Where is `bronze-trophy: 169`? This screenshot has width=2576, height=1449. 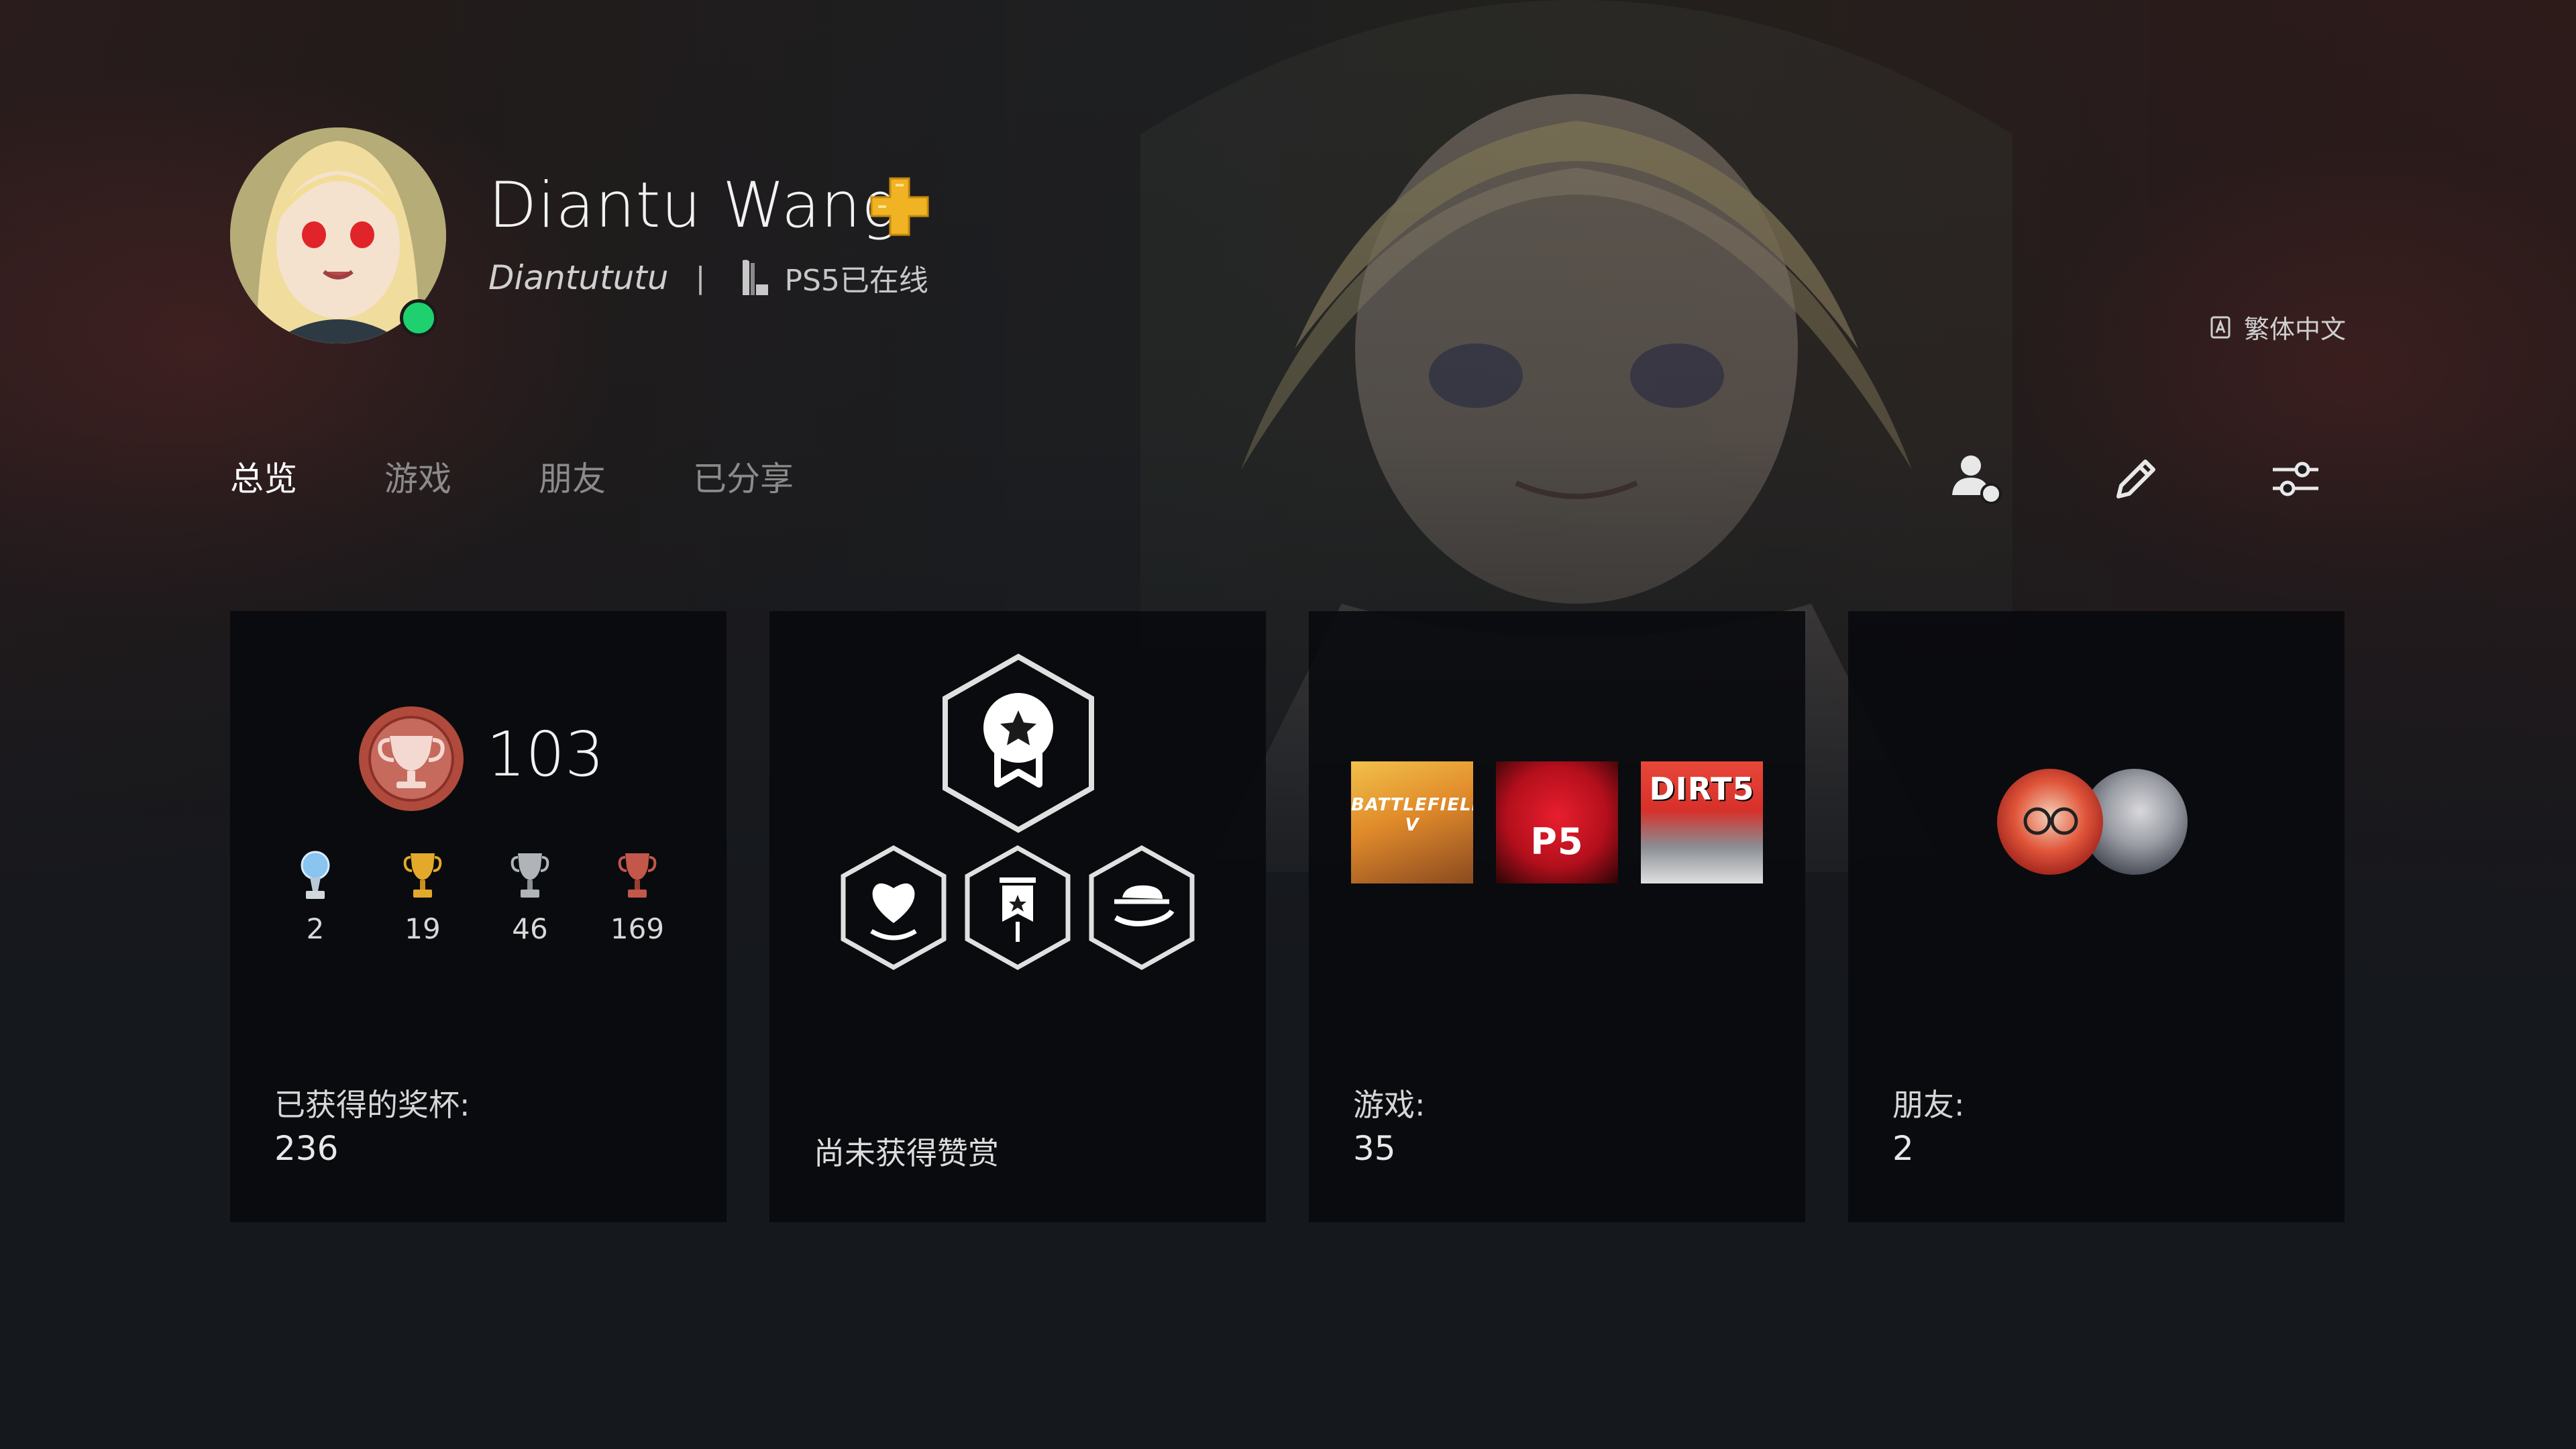
bronze-trophy: 169 is located at coordinates (637, 897).